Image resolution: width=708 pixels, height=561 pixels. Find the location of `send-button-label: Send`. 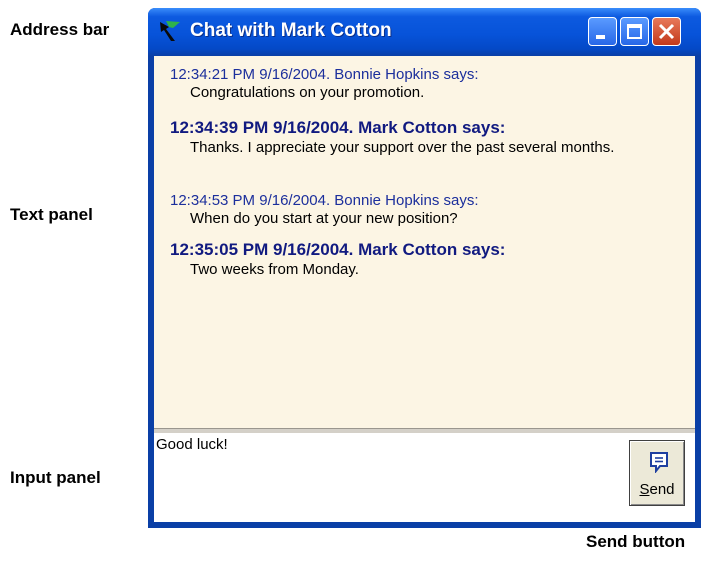

send-button-label: Send is located at coordinates (657, 489).